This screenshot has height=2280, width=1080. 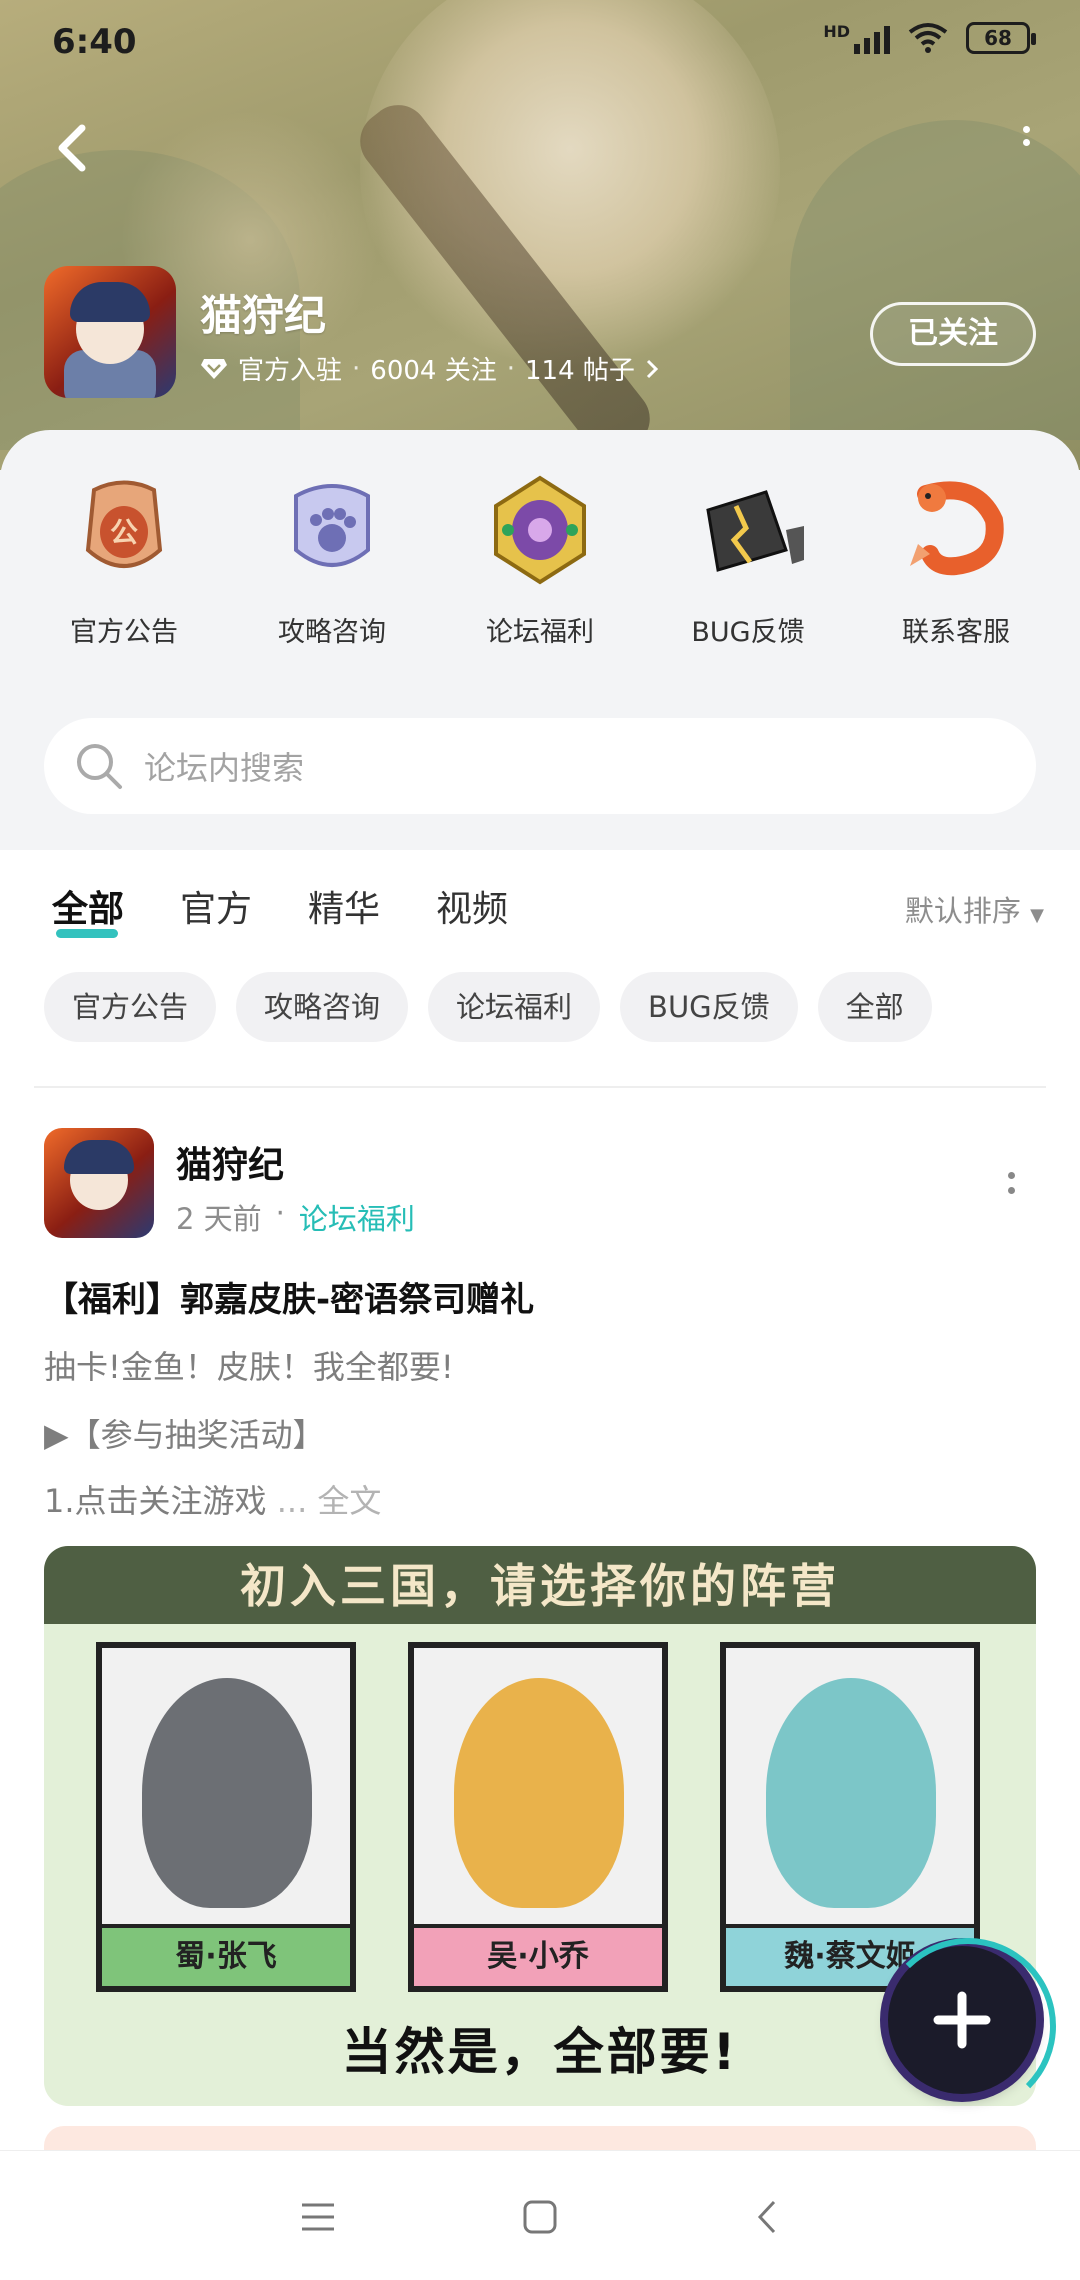 I want to click on create-post-button, so click(x=968, y=2026).